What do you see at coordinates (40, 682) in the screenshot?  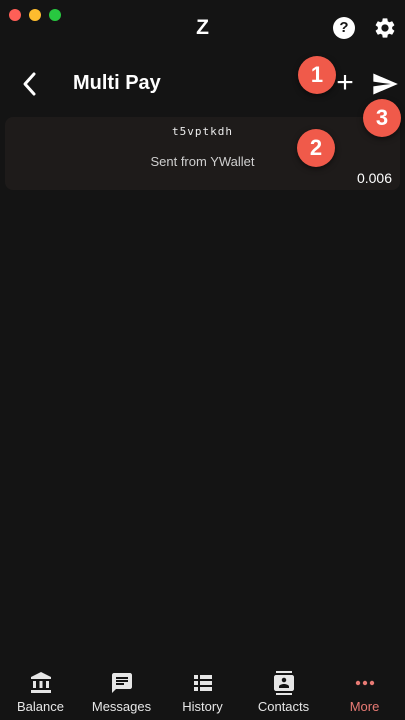 I see `bank-icon` at bounding box center [40, 682].